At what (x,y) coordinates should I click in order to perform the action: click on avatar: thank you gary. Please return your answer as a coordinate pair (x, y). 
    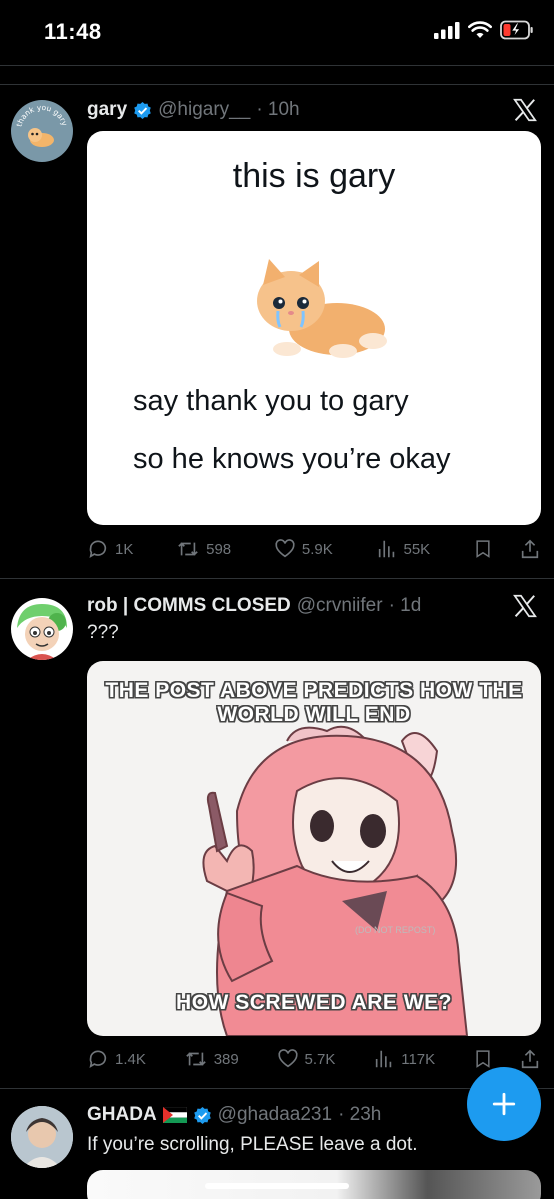
    Looking at the image, I should click on (42, 131).